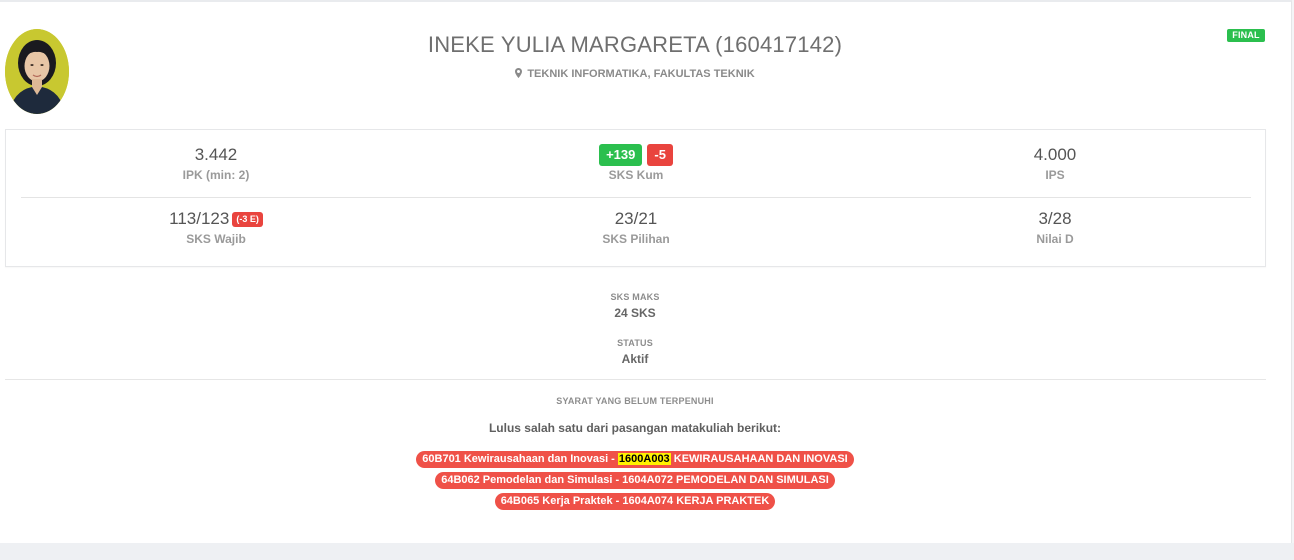  I want to click on ipk-label: IPK (min: 2), so click(216, 175).